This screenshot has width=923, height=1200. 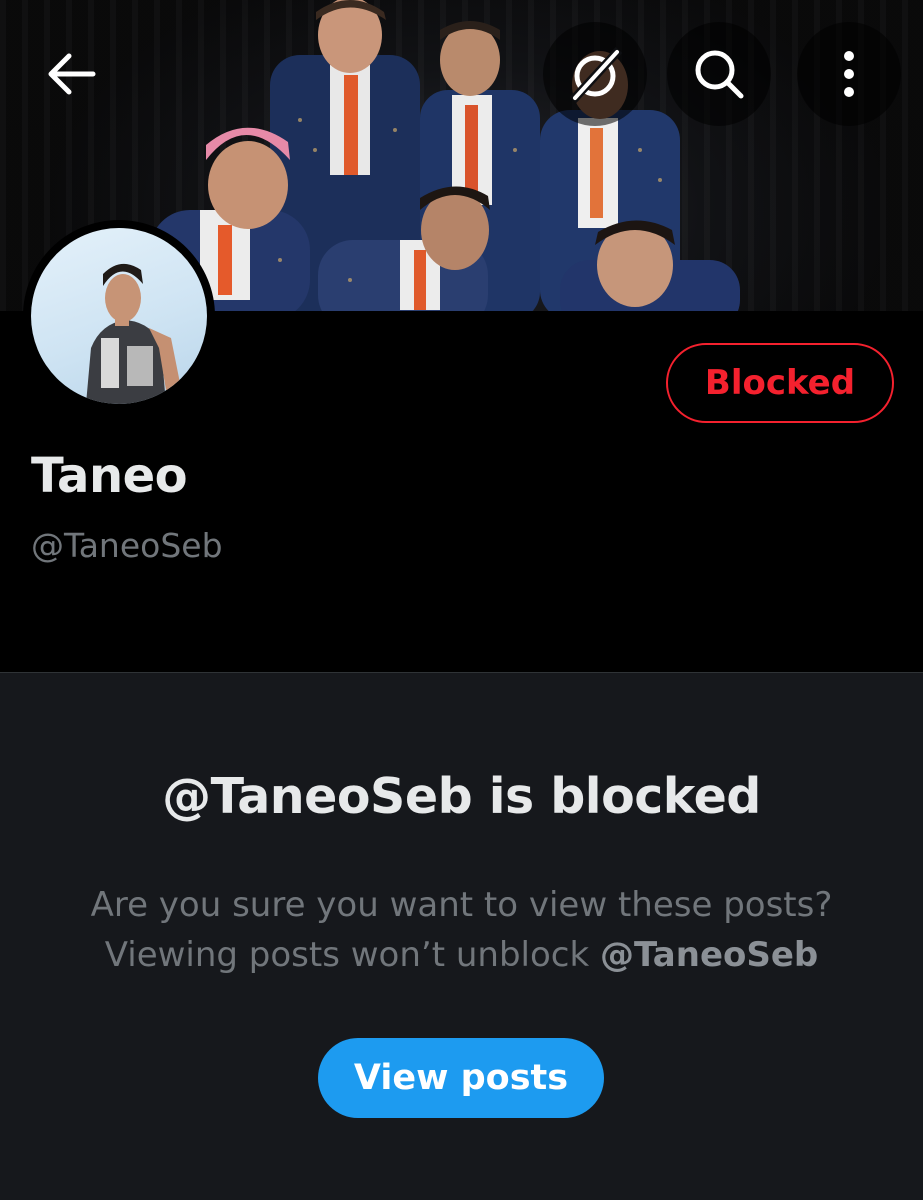 I want to click on grok-slash-icon, so click(x=596, y=75).